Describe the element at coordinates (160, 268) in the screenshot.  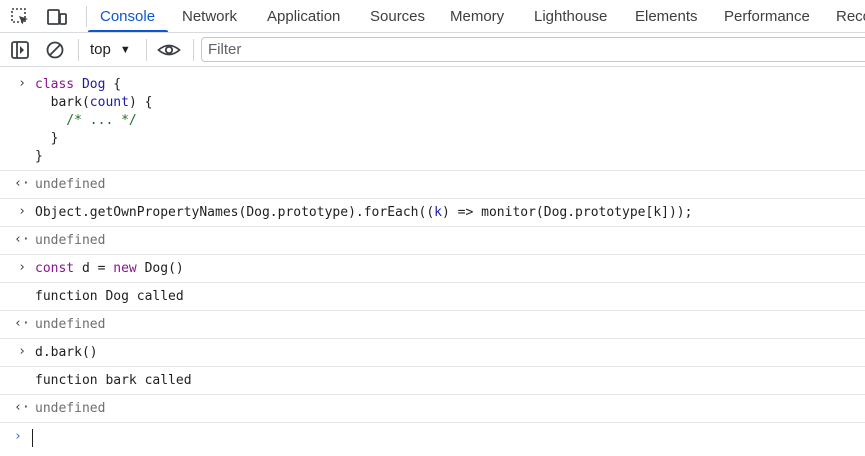
I see `code-token: Dog()` at that location.